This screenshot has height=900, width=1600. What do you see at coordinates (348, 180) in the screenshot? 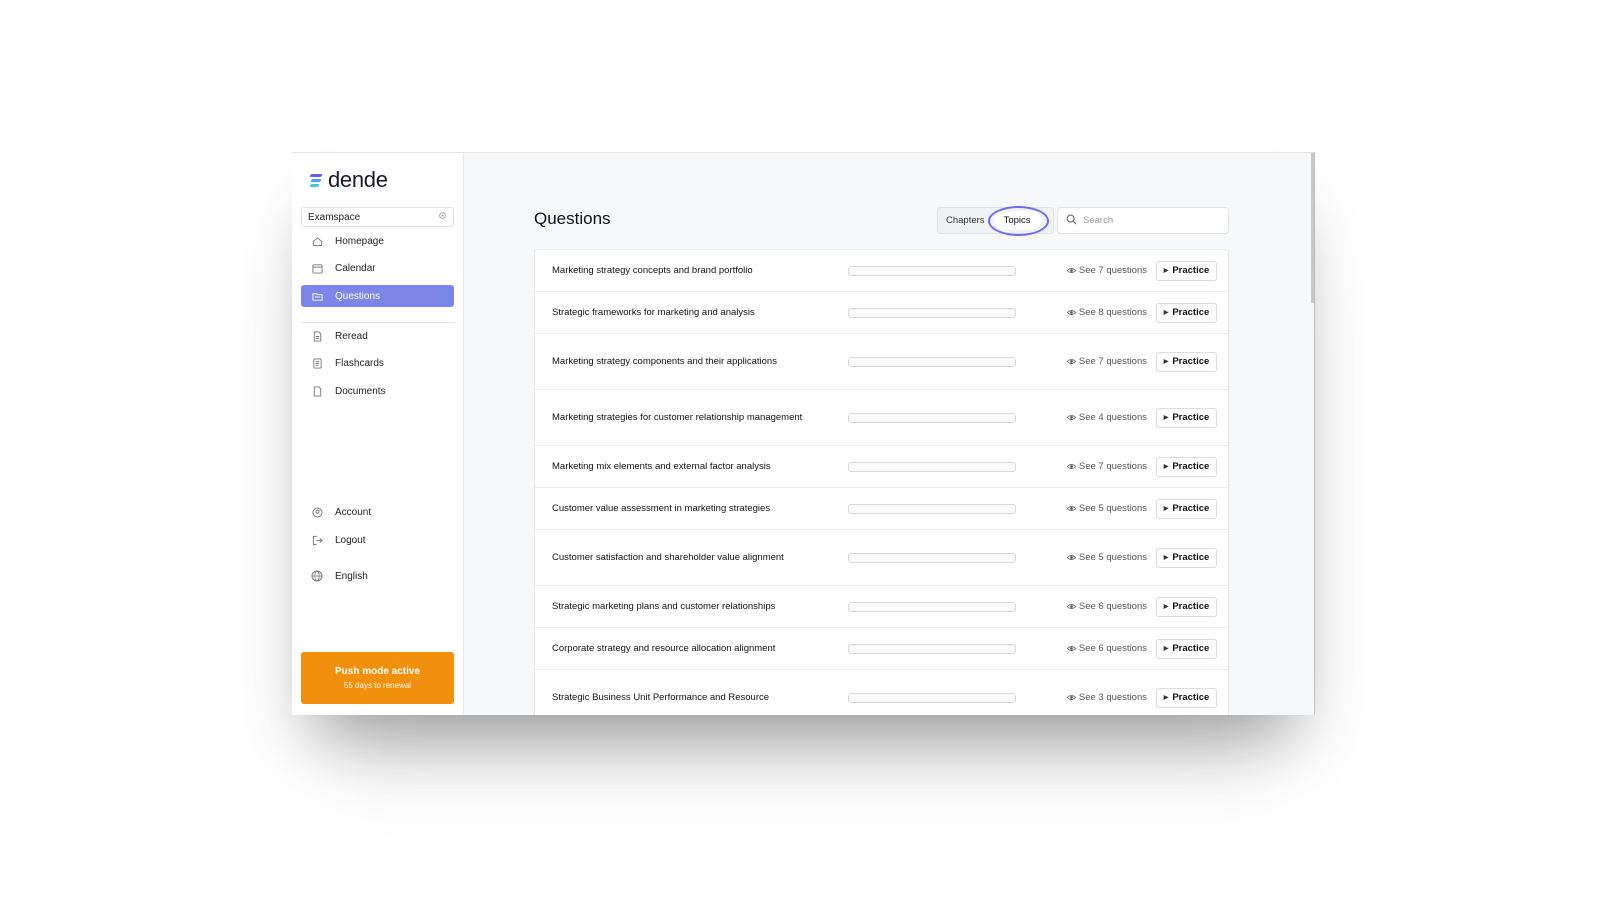
I see `logo: dende` at bounding box center [348, 180].